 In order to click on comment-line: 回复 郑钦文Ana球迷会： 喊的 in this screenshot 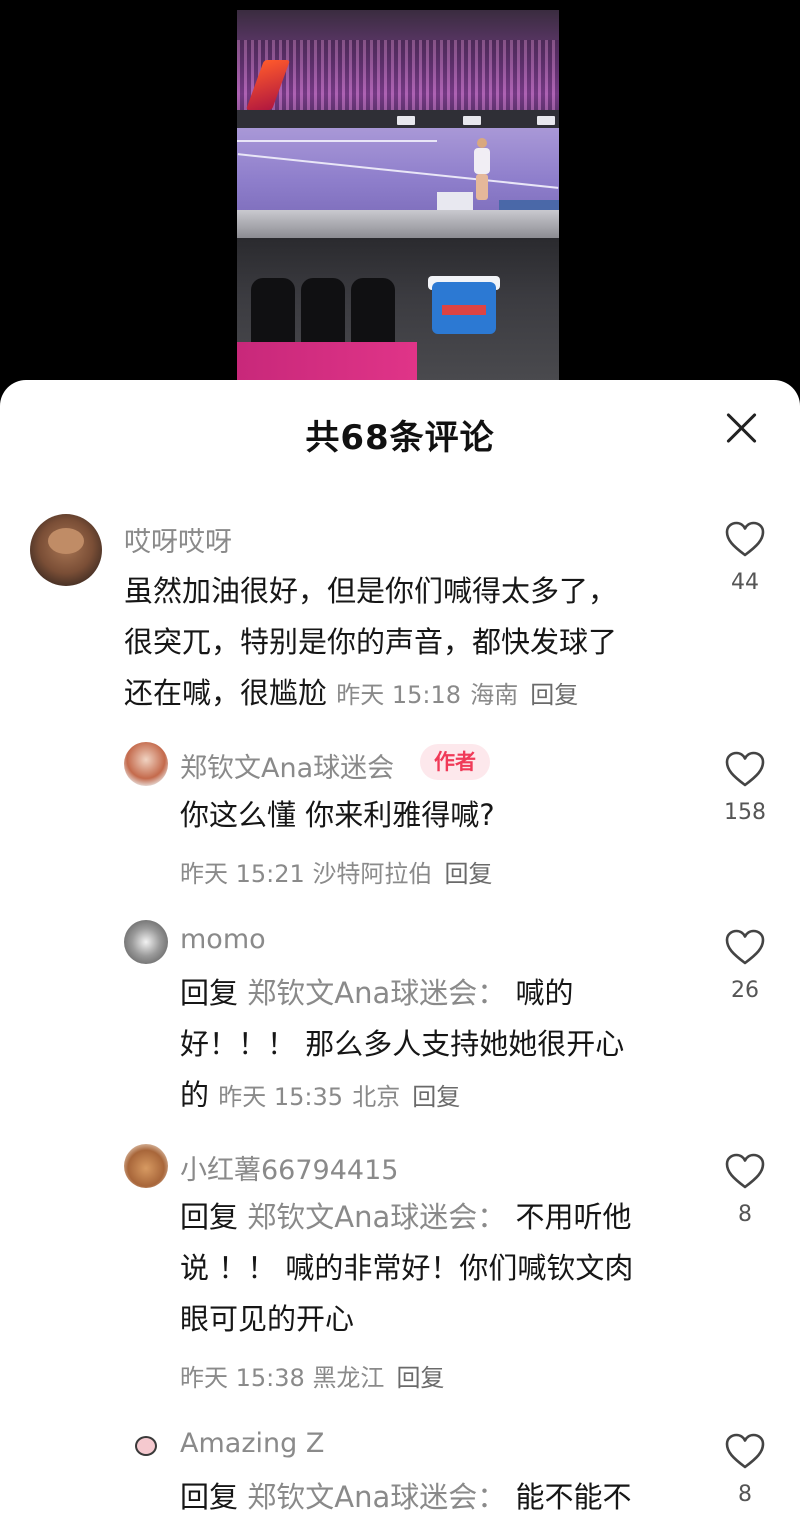, I will do `click(440, 993)`.